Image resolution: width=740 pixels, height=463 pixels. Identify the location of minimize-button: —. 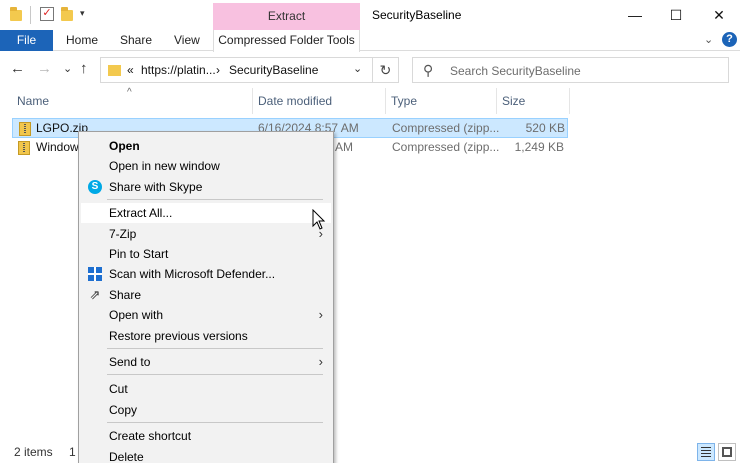
(635, 15).